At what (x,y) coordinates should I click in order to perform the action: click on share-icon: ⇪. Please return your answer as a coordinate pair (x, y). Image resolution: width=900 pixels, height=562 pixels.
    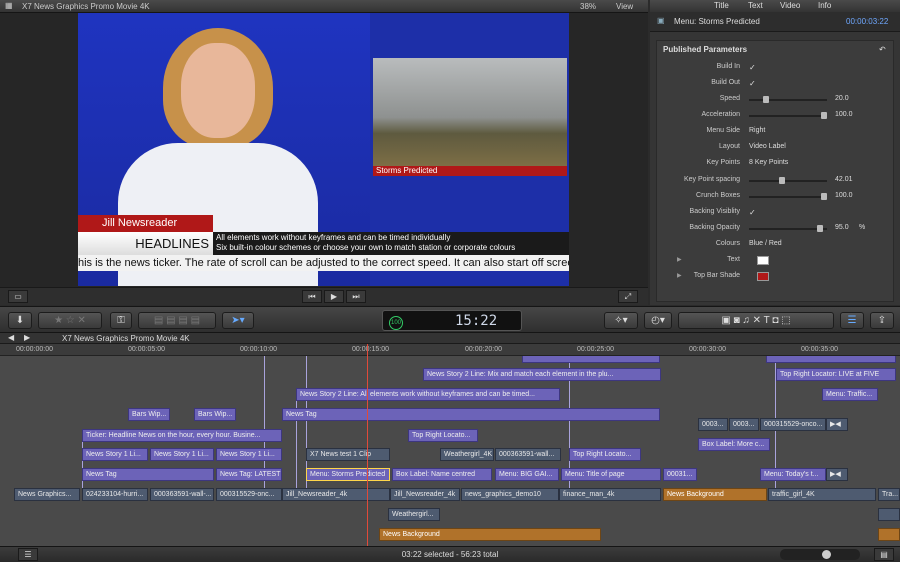
    Looking at the image, I should click on (882, 320).